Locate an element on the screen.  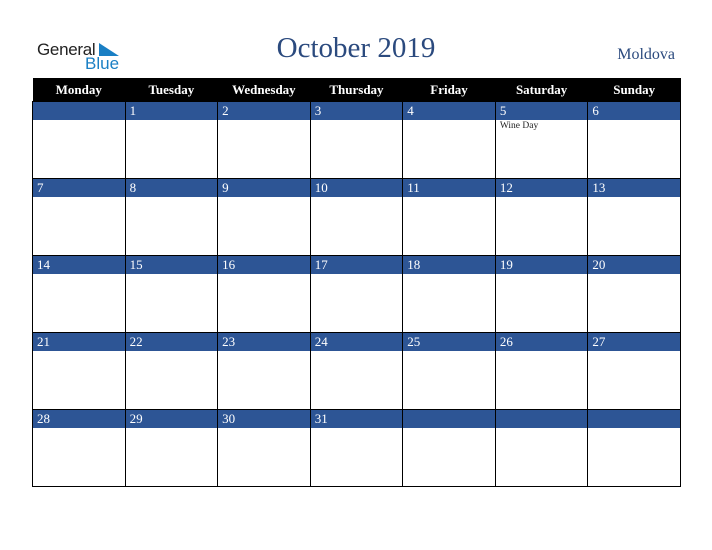
day-number: 20 is located at coordinates (599, 264).